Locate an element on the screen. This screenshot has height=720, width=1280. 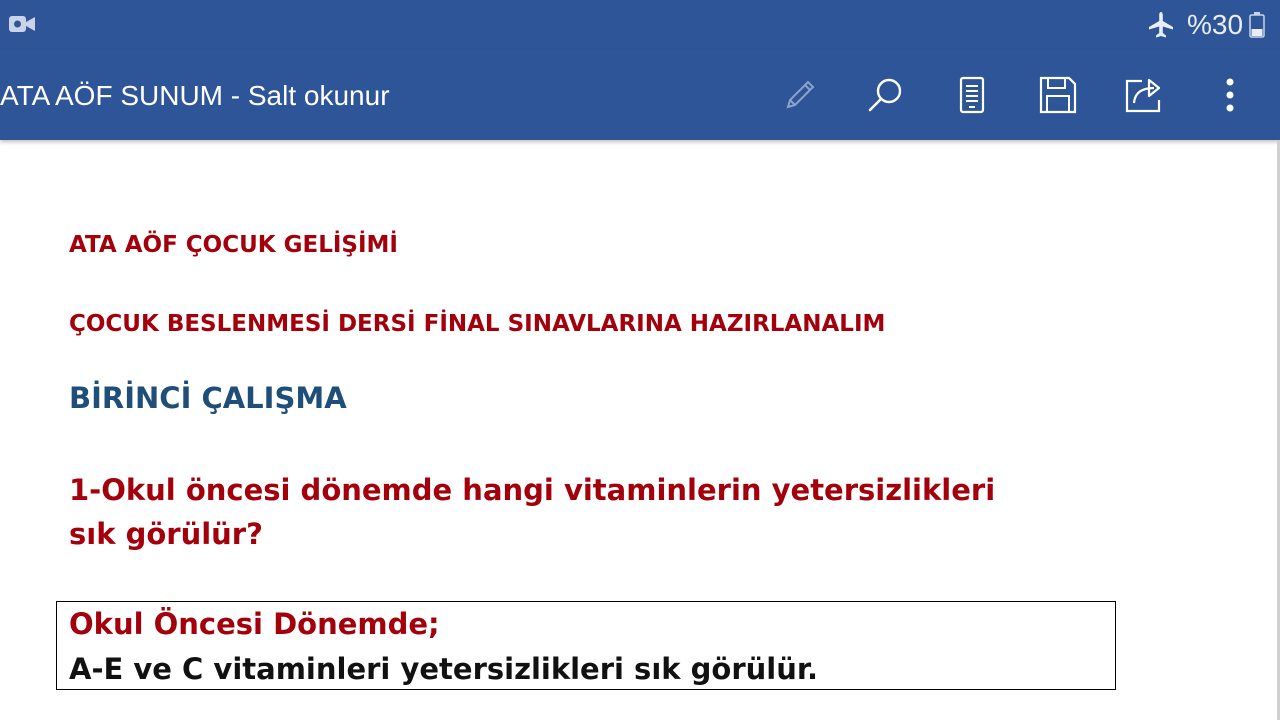
save-button is located at coordinates (1058, 95).